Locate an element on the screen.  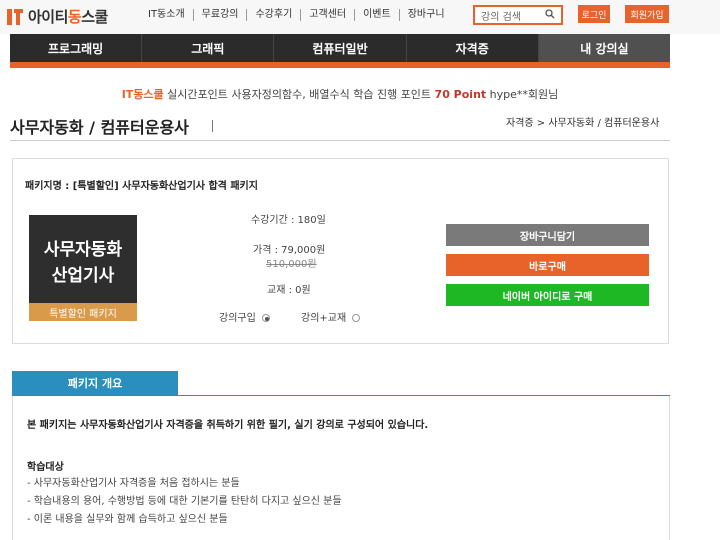
tab-package-overview: 패키지 개요 is located at coordinates (95, 383).